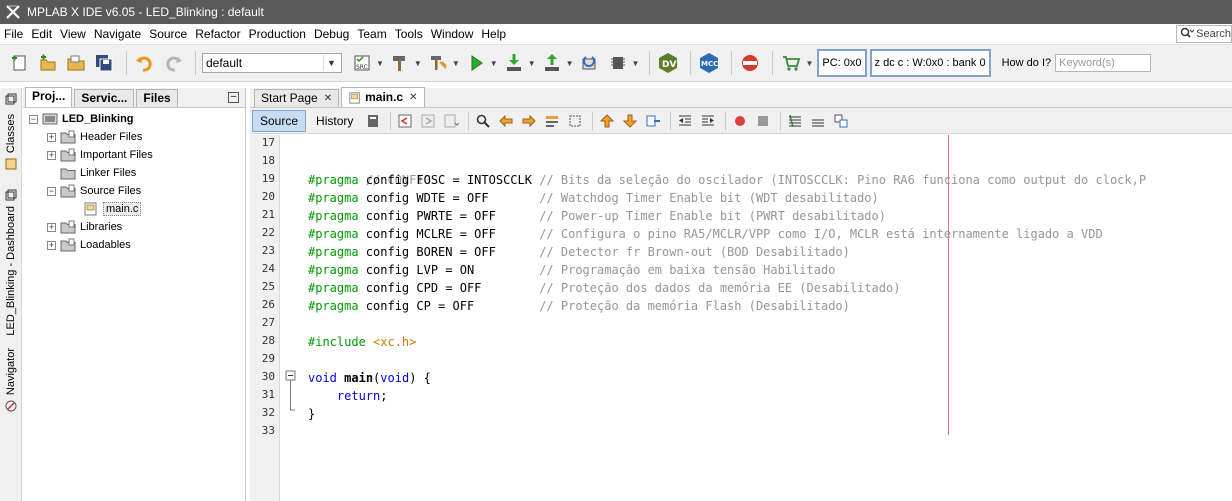  Describe the element at coordinates (145, 63) in the screenshot. I see `undo-button` at that location.